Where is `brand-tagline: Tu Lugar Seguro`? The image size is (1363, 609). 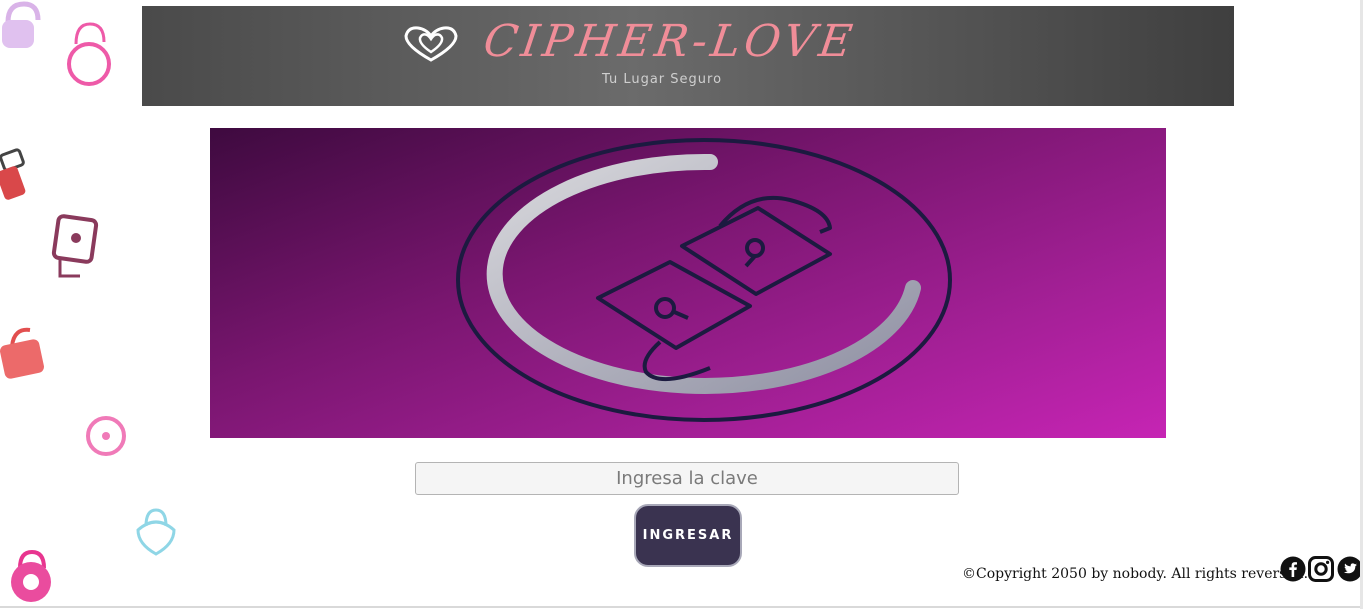 brand-tagline: Tu Lugar Seguro is located at coordinates (662, 79).